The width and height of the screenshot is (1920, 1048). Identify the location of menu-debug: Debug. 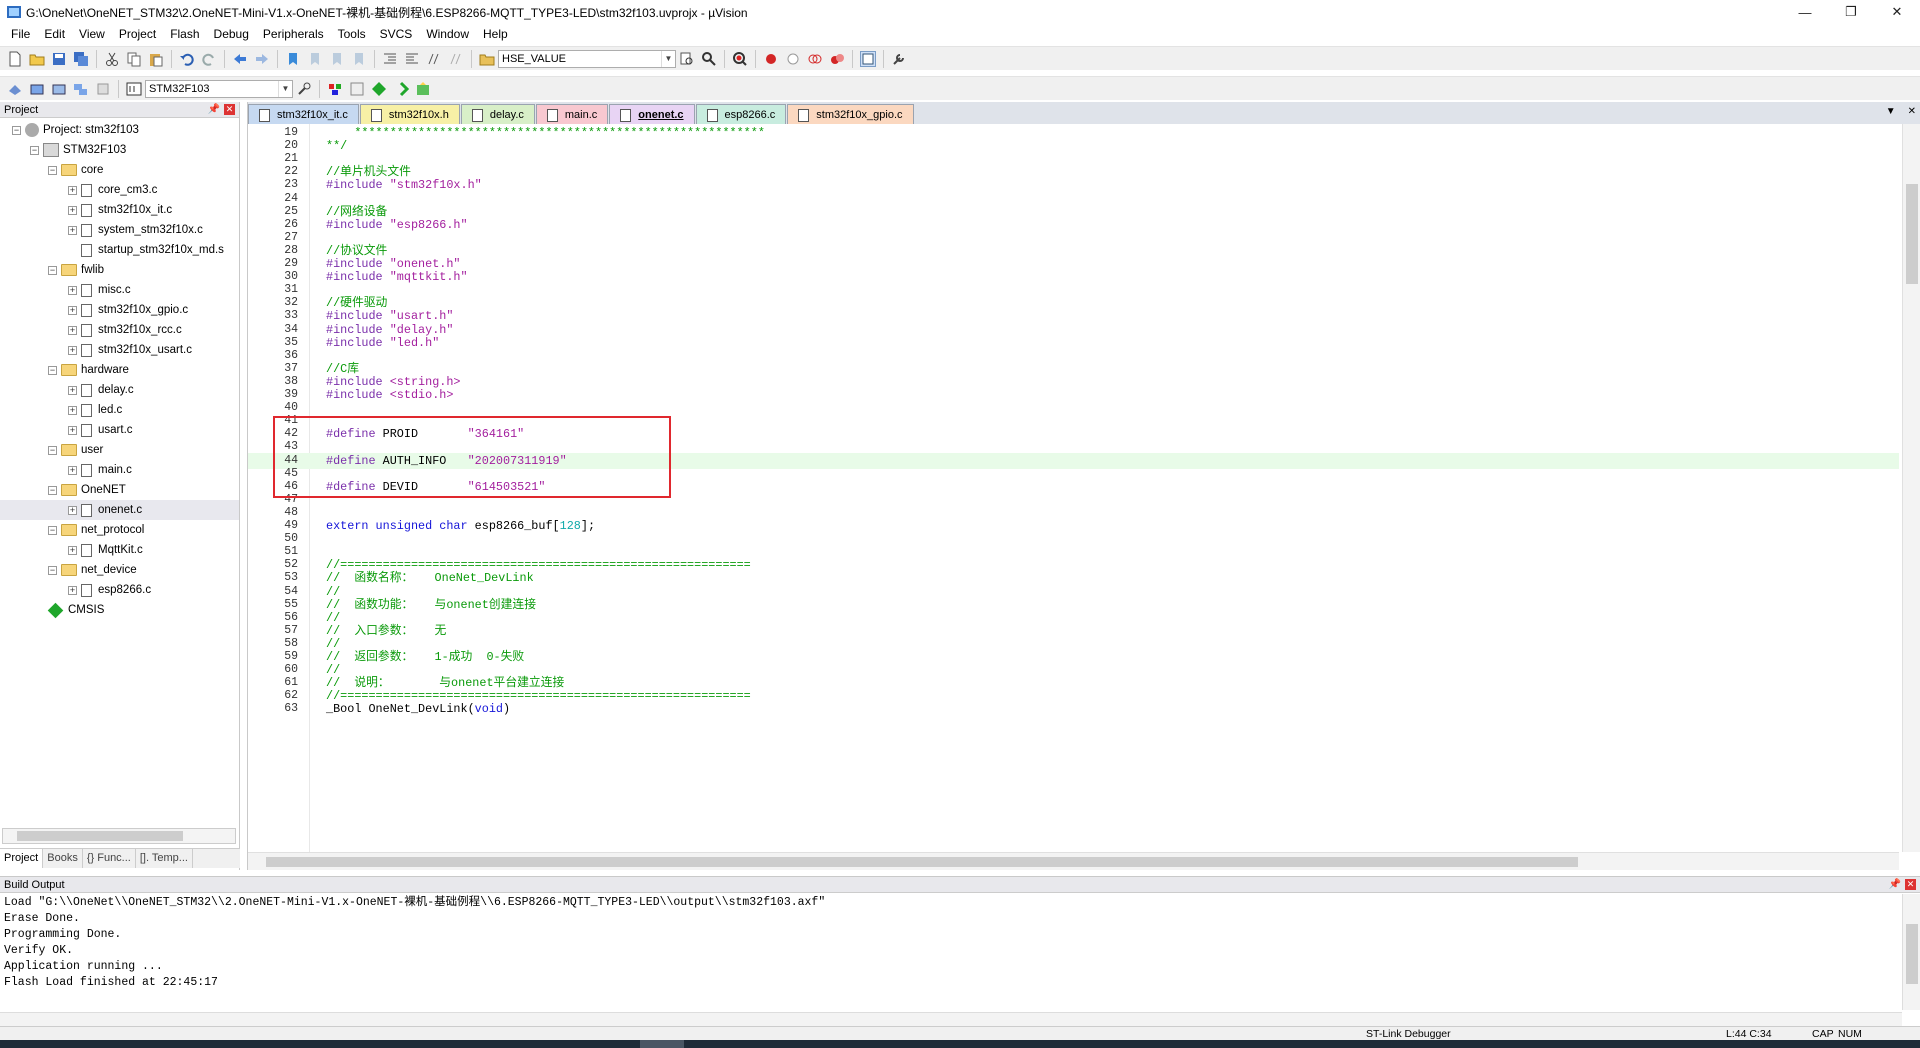
(231, 34).